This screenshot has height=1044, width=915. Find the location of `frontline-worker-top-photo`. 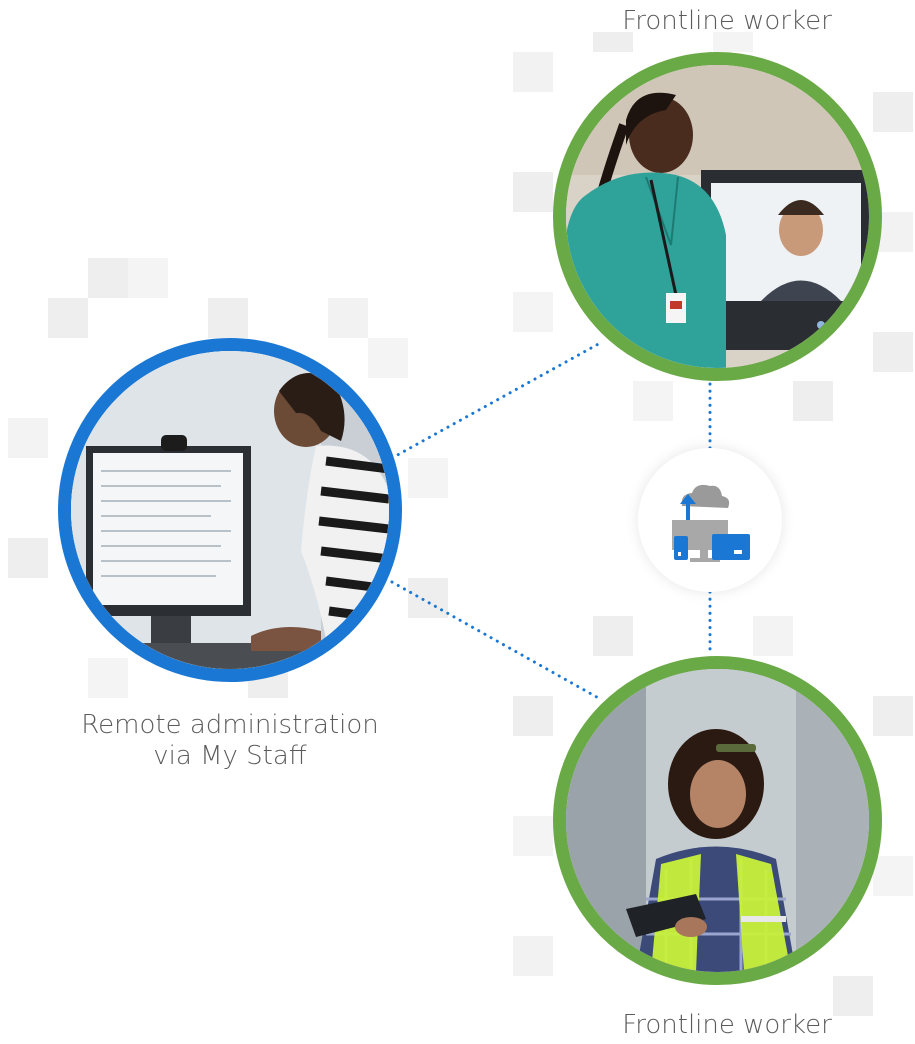

frontline-worker-top-photo is located at coordinates (717, 216).